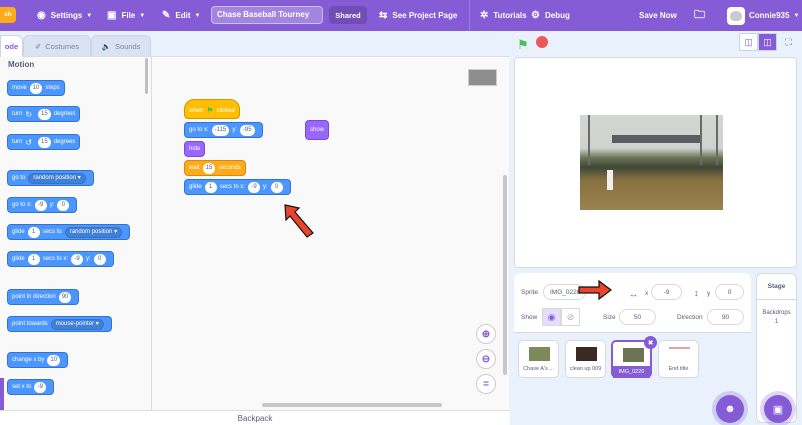  I want to click on green-flag-icon: ⚑, so click(210, 110).